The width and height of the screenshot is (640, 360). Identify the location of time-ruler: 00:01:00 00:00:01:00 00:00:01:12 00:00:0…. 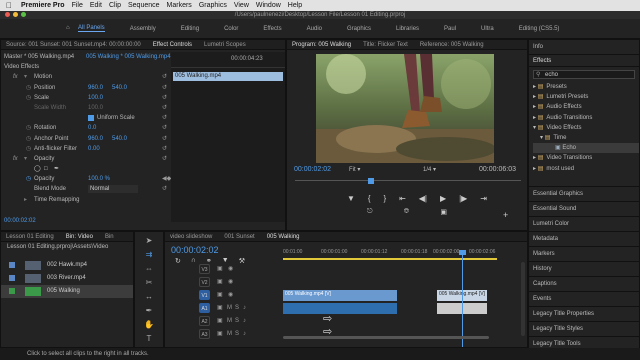
(397, 253).